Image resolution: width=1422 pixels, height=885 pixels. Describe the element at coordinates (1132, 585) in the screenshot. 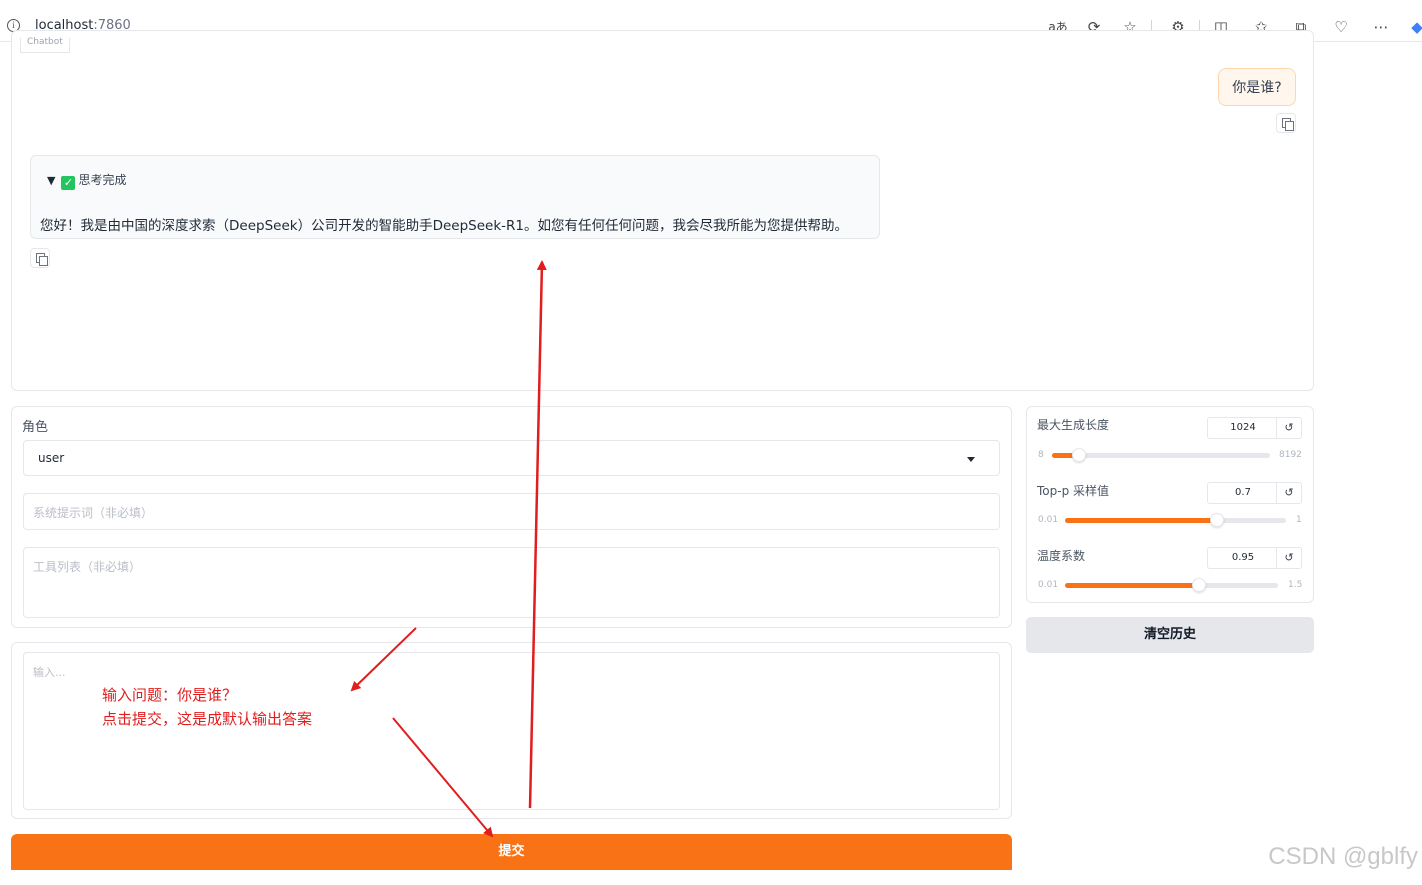

I see `temperature-slider-fill` at that location.